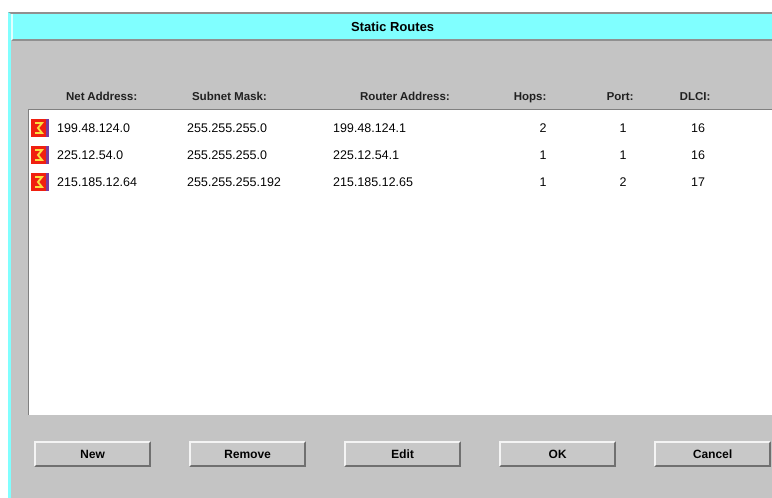 The image size is (772, 498). Describe the element at coordinates (234, 181) in the screenshot. I see `table-cell-text: 255.255.255.192` at that location.